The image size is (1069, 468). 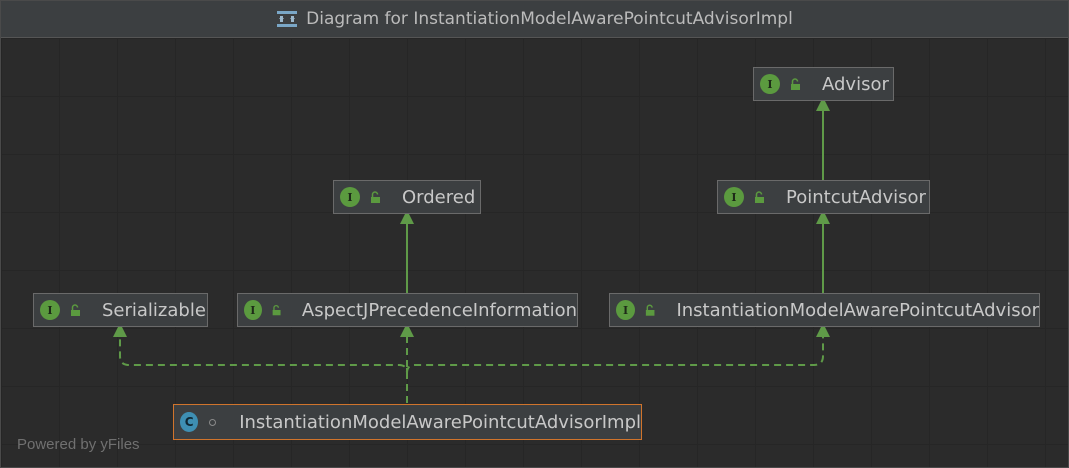 What do you see at coordinates (260, 348) in the screenshot?
I see `edge-impl-serializable` at bounding box center [260, 348].